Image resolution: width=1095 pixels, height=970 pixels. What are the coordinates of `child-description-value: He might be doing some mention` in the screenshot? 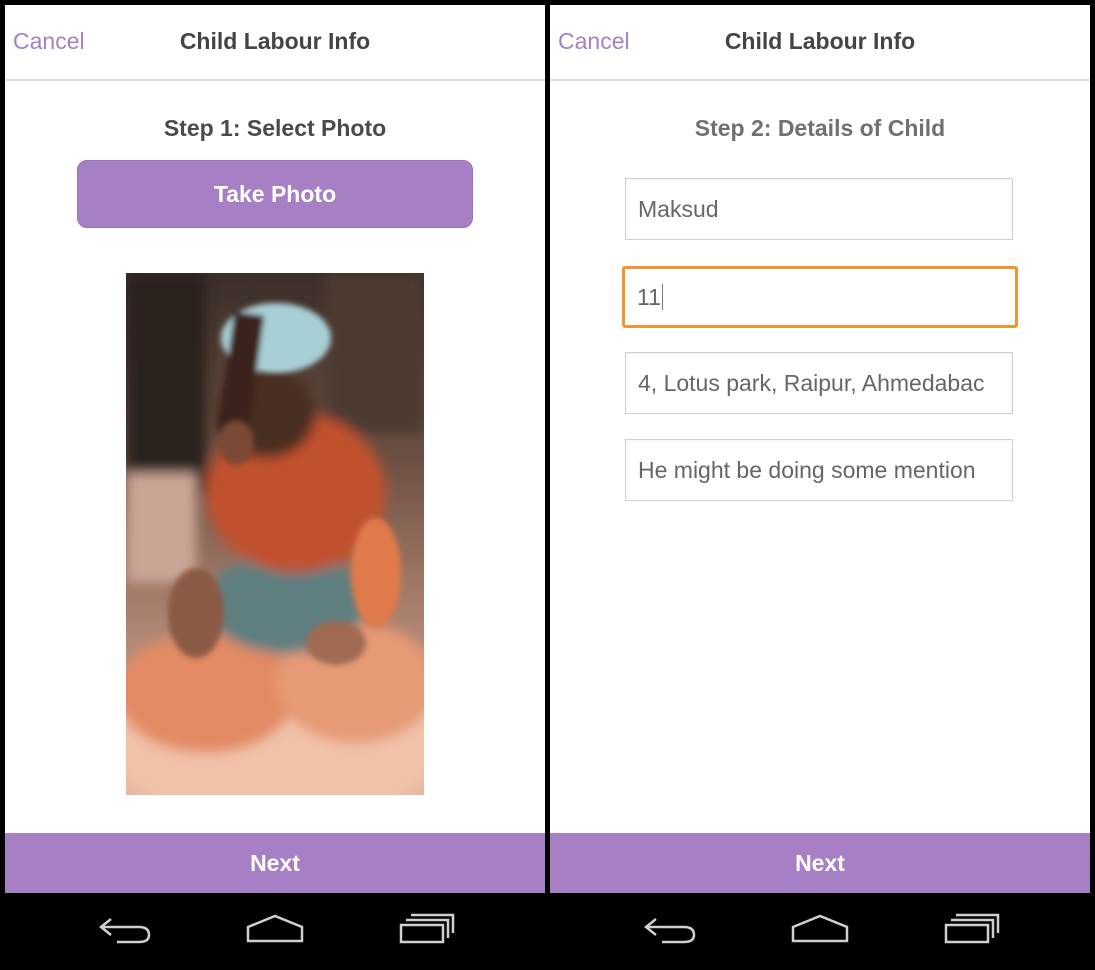 It's located at (807, 469).